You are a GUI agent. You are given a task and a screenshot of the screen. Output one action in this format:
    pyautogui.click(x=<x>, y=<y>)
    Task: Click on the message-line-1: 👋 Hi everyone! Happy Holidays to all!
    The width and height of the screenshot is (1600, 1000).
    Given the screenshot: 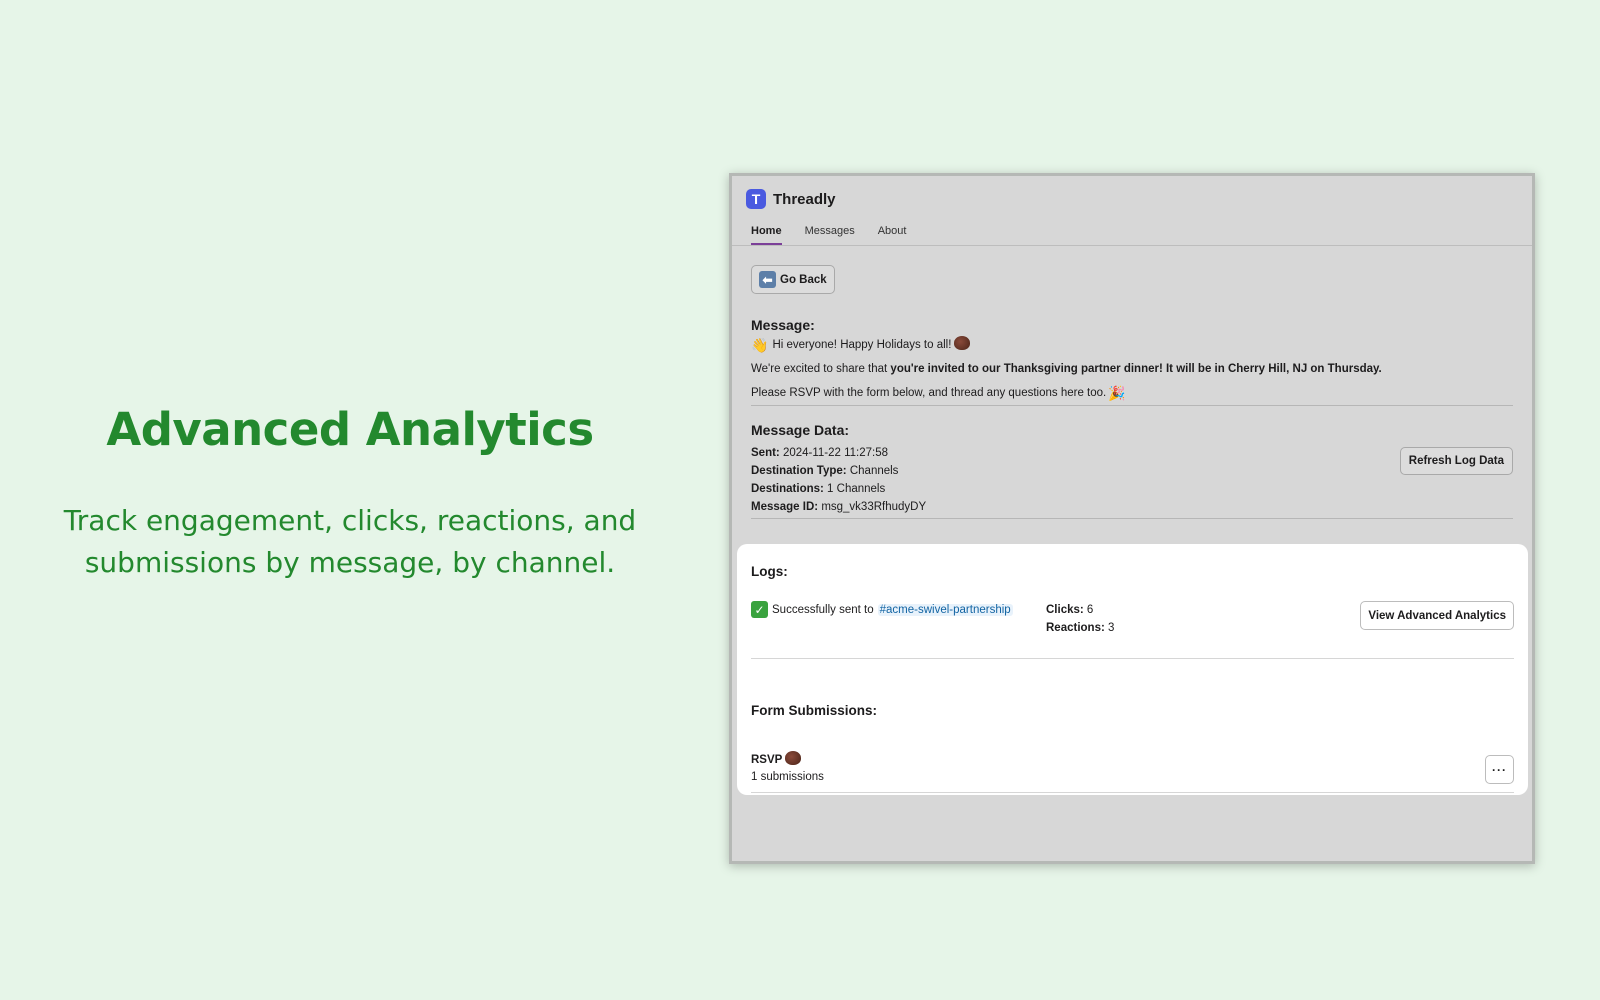 What is the action you would take?
    pyautogui.click(x=1132, y=345)
    